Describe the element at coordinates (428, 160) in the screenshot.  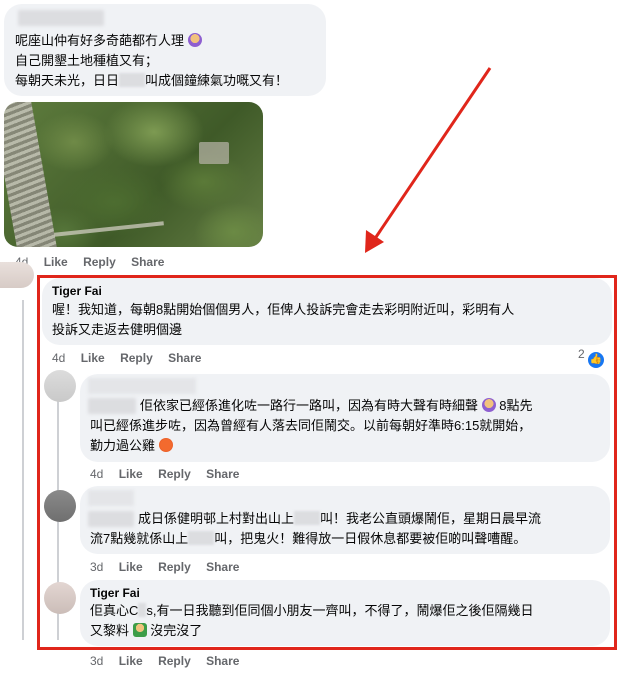
I see `arrow-annotation` at that location.